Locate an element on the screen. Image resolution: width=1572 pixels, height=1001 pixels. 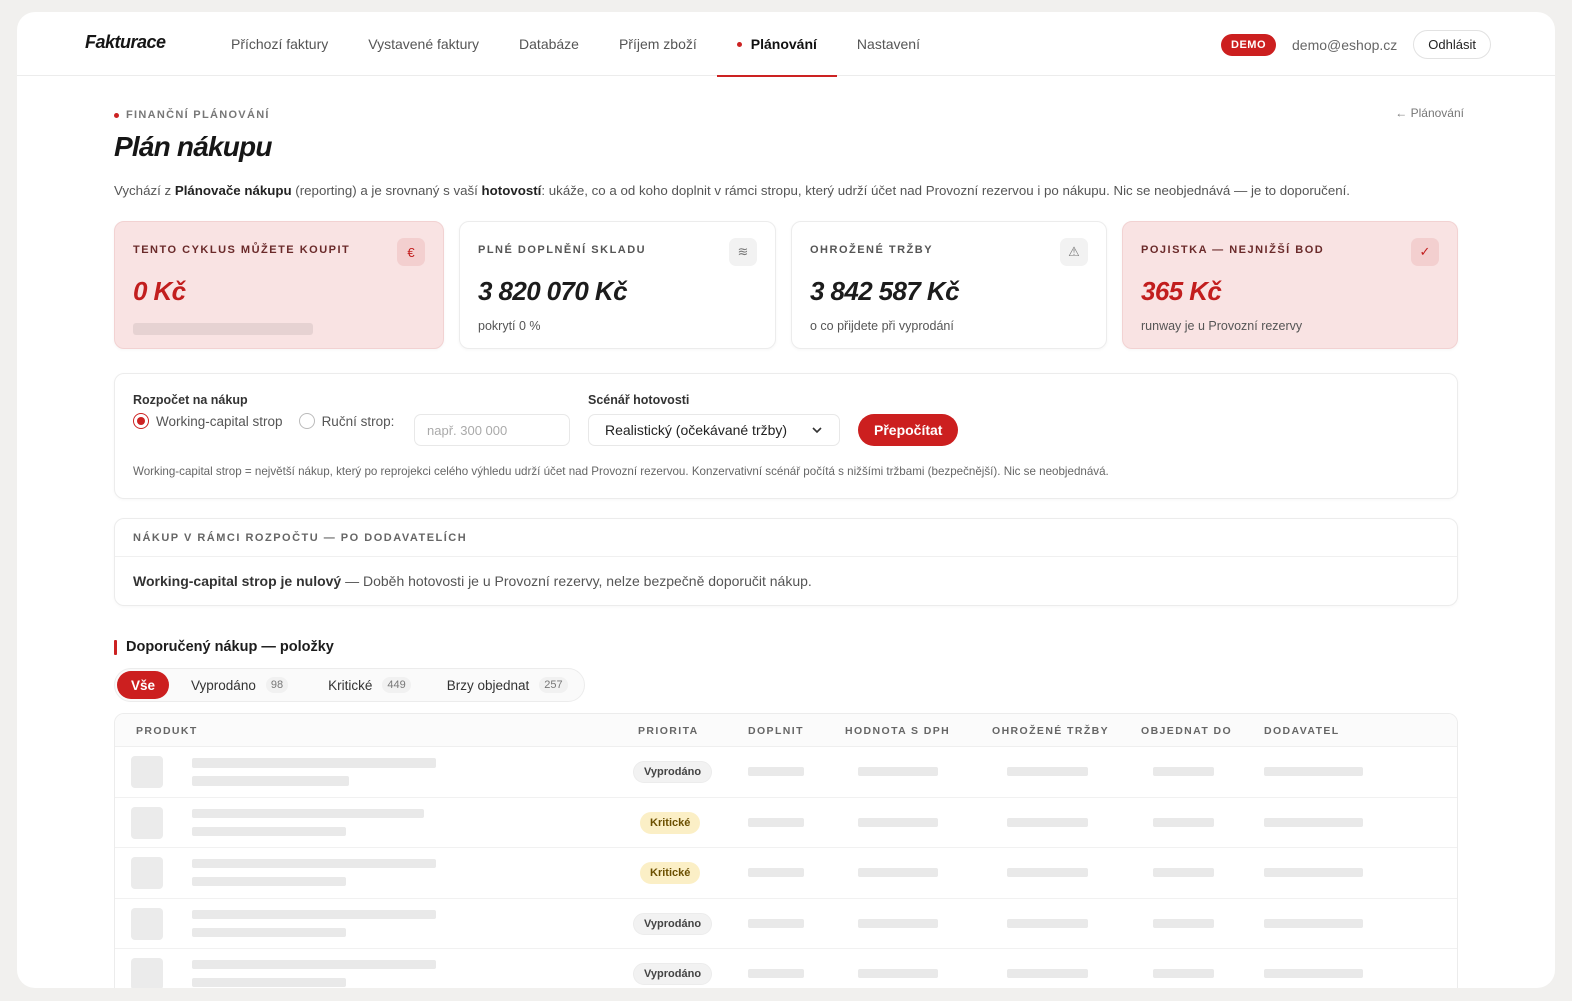
column-header-supplier: DODAVATEL is located at coordinates (1302, 731).